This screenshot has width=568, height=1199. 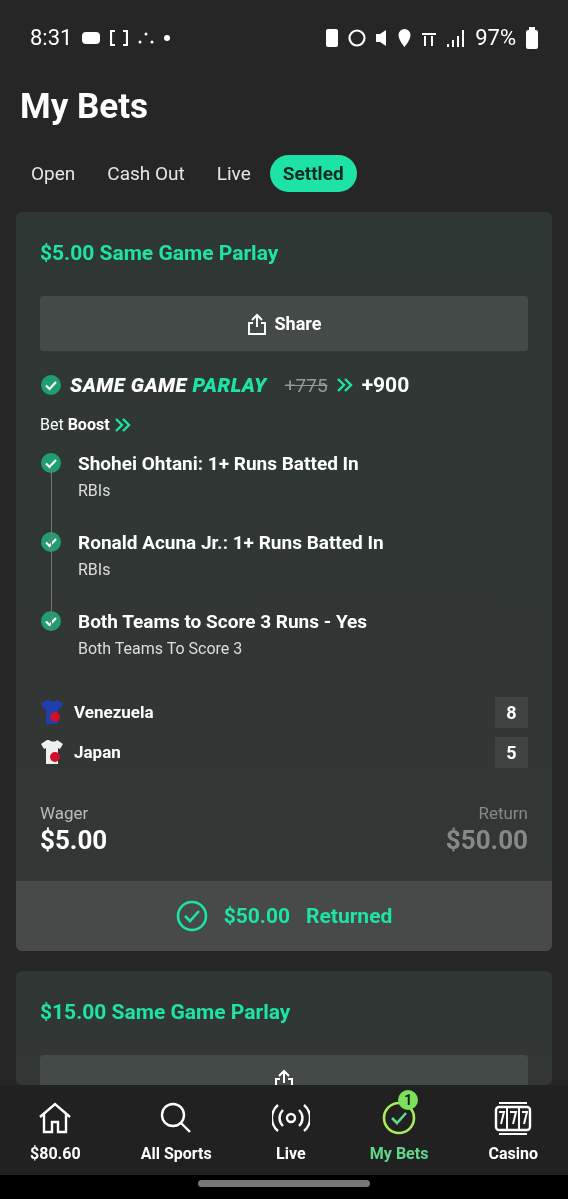 What do you see at coordinates (290, 1126) in the screenshot?
I see `nav-item: Live` at bounding box center [290, 1126].